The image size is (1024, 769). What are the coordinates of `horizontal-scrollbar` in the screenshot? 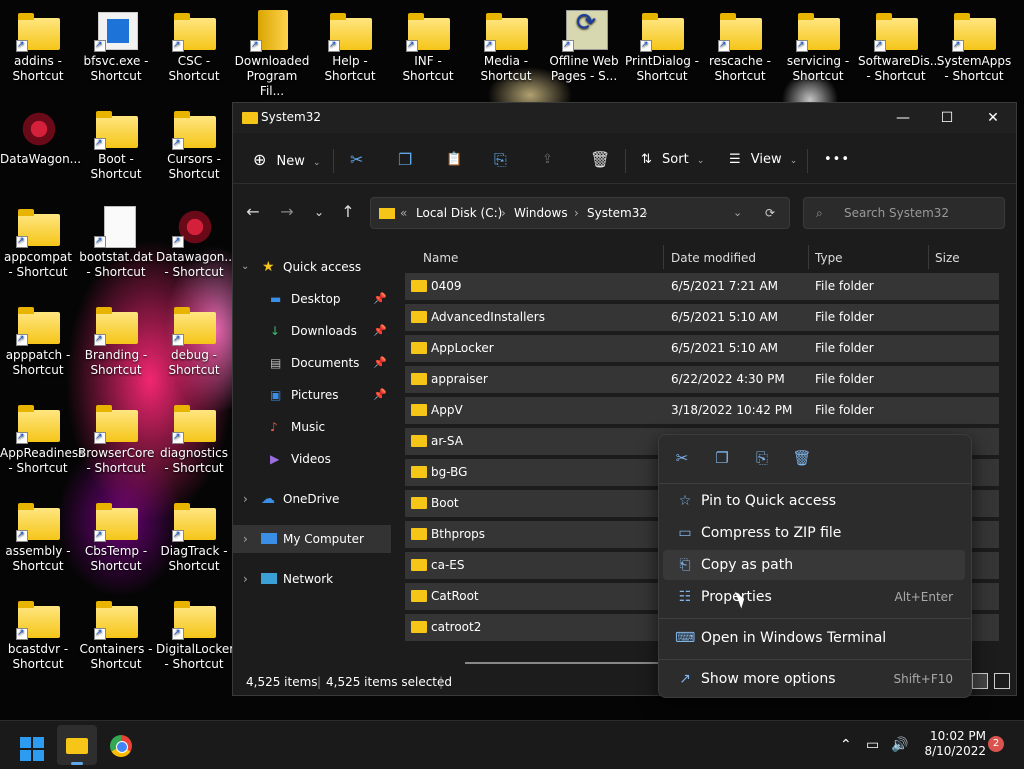 It's located at (565, 663).